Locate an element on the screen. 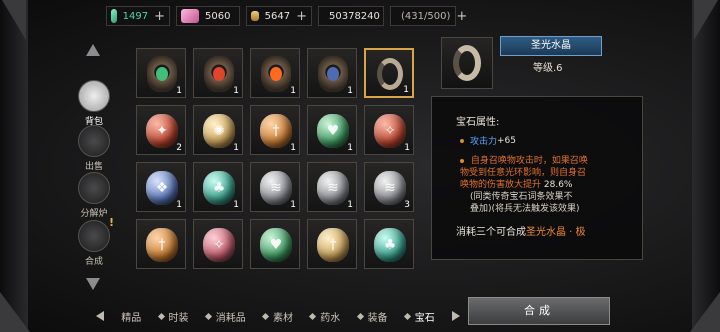  gold-bar-icon is located at coordinates (255, 16).